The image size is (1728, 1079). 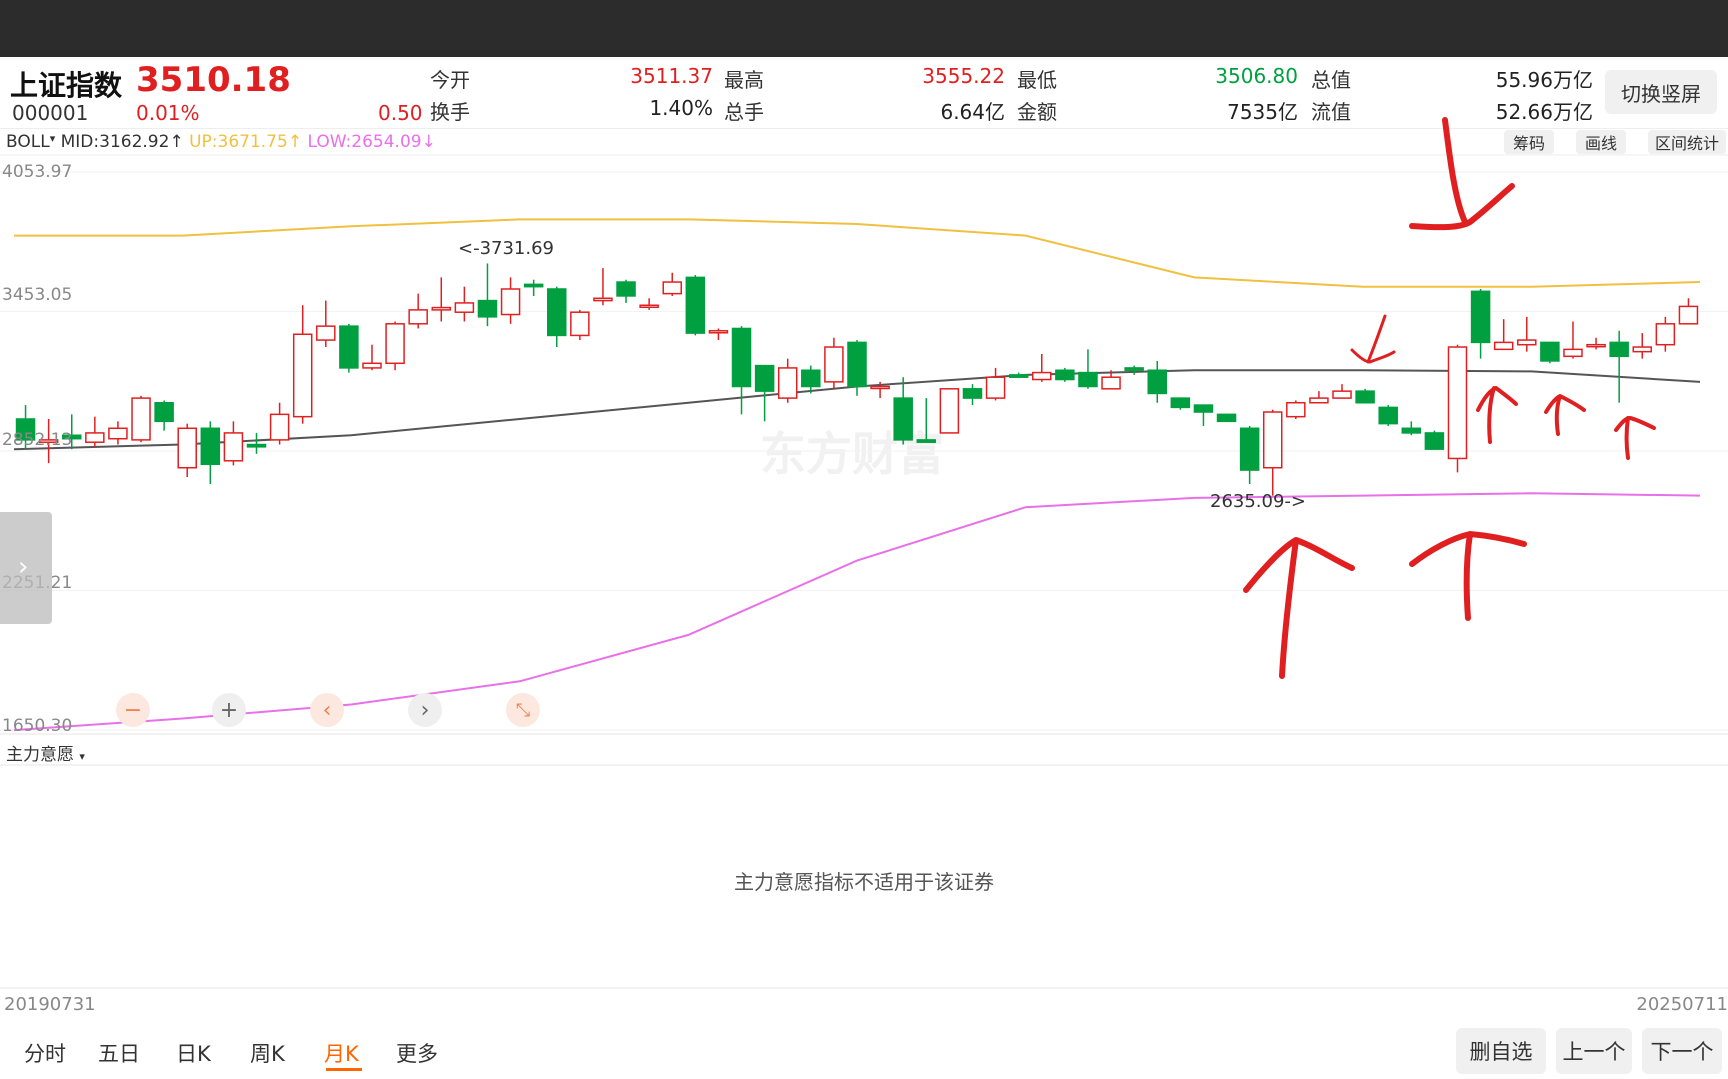 I want to click on prev-button: 上一个, so click(x=1594, y=1051).